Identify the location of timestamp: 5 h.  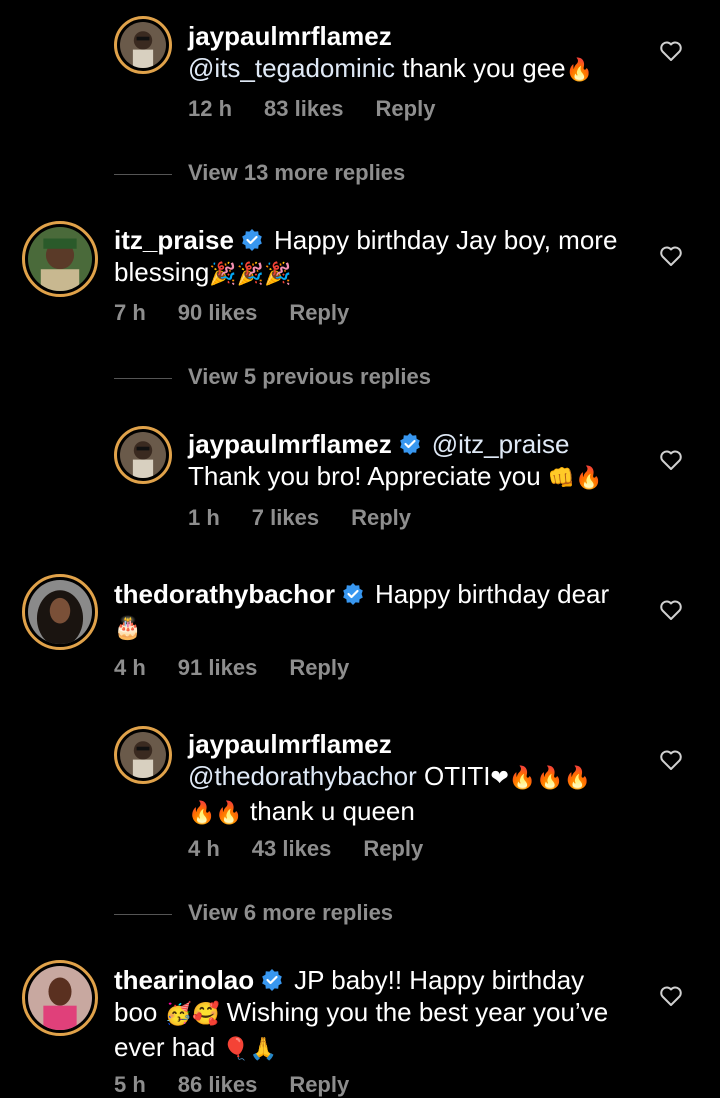
(130, 1084).